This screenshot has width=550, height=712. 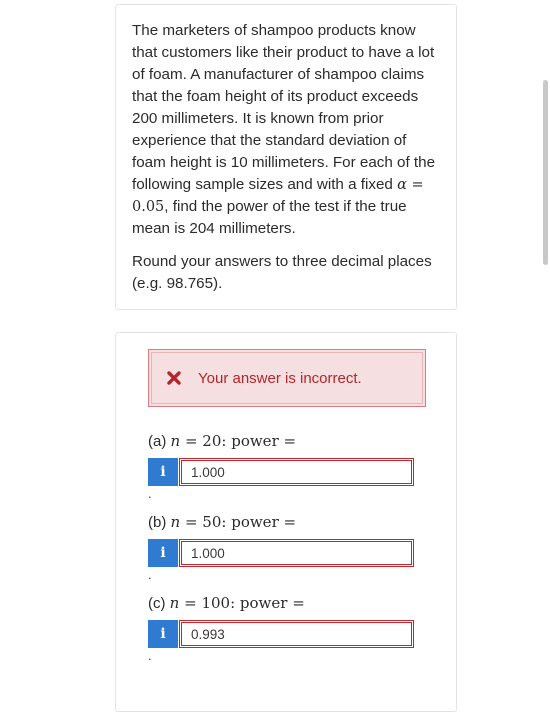 I want to click on part-b-answer-row: i, so click(x=293, y=553).